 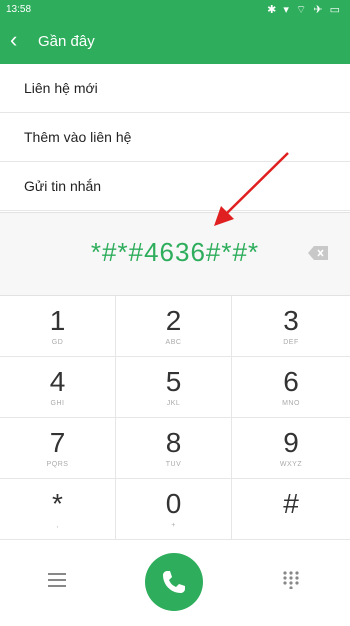 What do you see at coordinates (173, 503) in the screenshot?
I see `key-digit: 0` at bounding box center [173, 503].